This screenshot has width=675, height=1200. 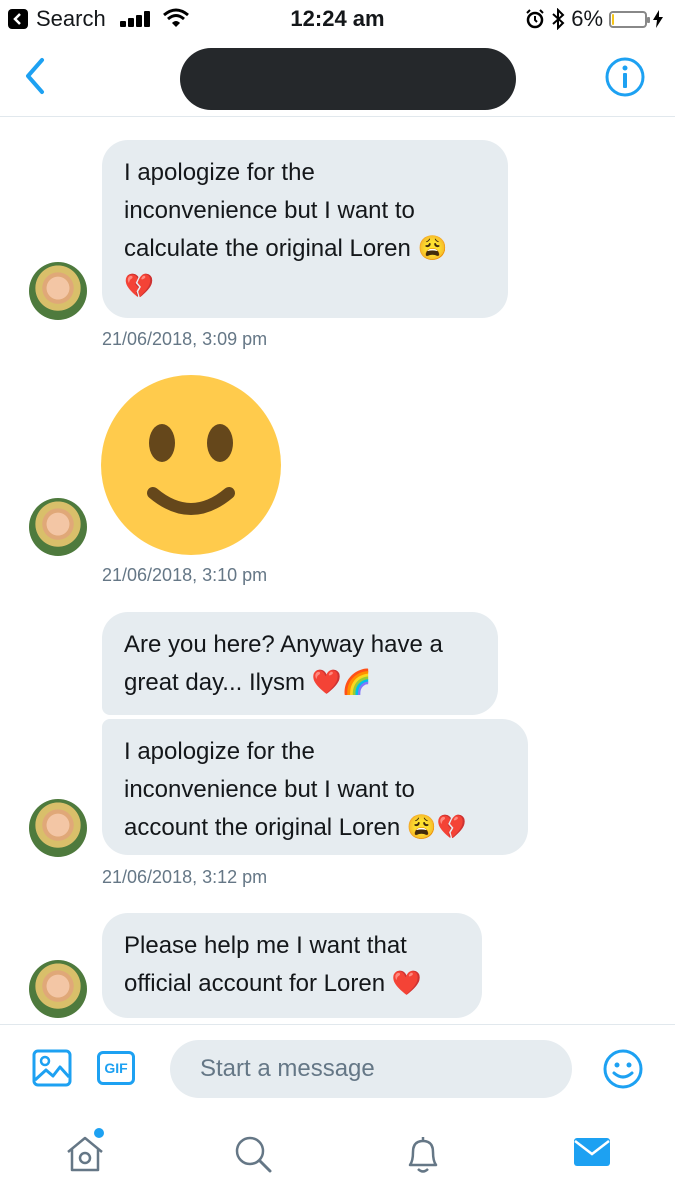 What do you see at coordinates (613, 19) in the screenshot?
I see `battery-level-fill` at bounding box center [613, 19].